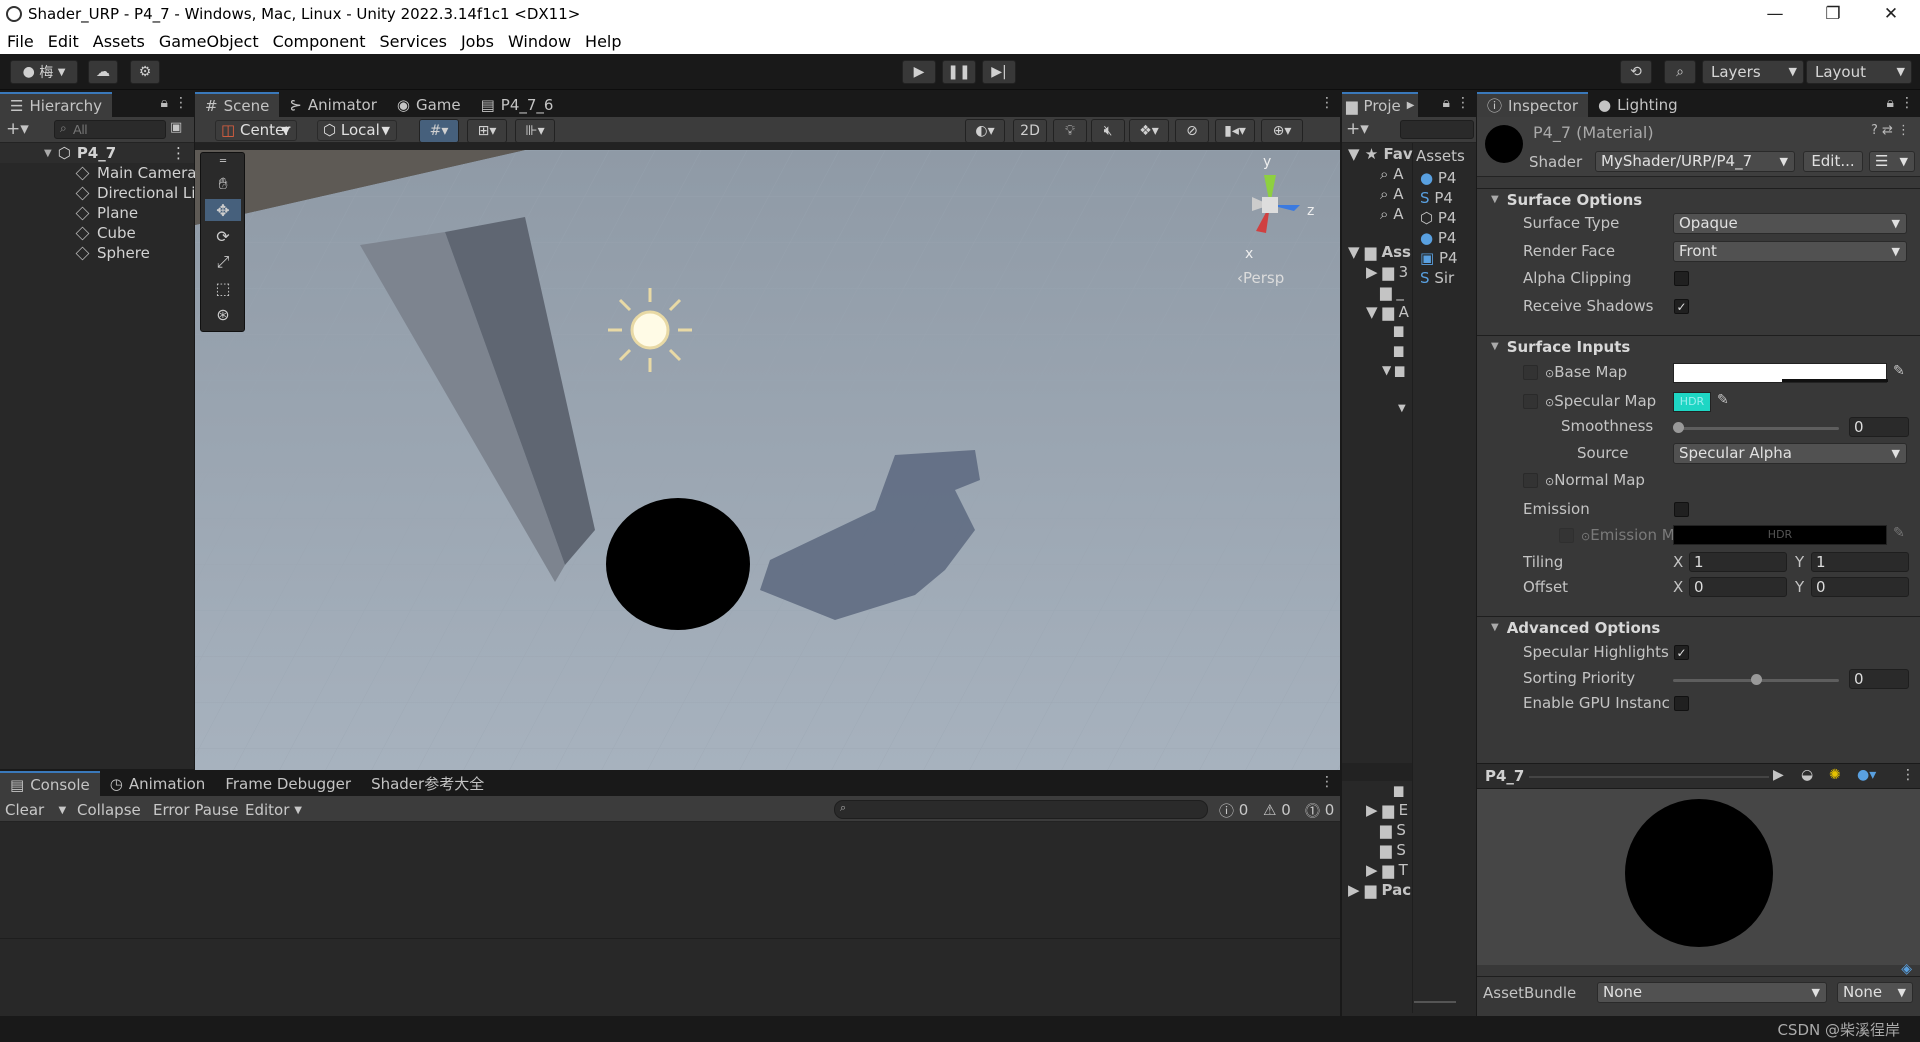  What do you see at coordinates (535, 131) in the screenshot?
I see `increment-snap-button: ⊪▾` at bounding box center [535, 131].